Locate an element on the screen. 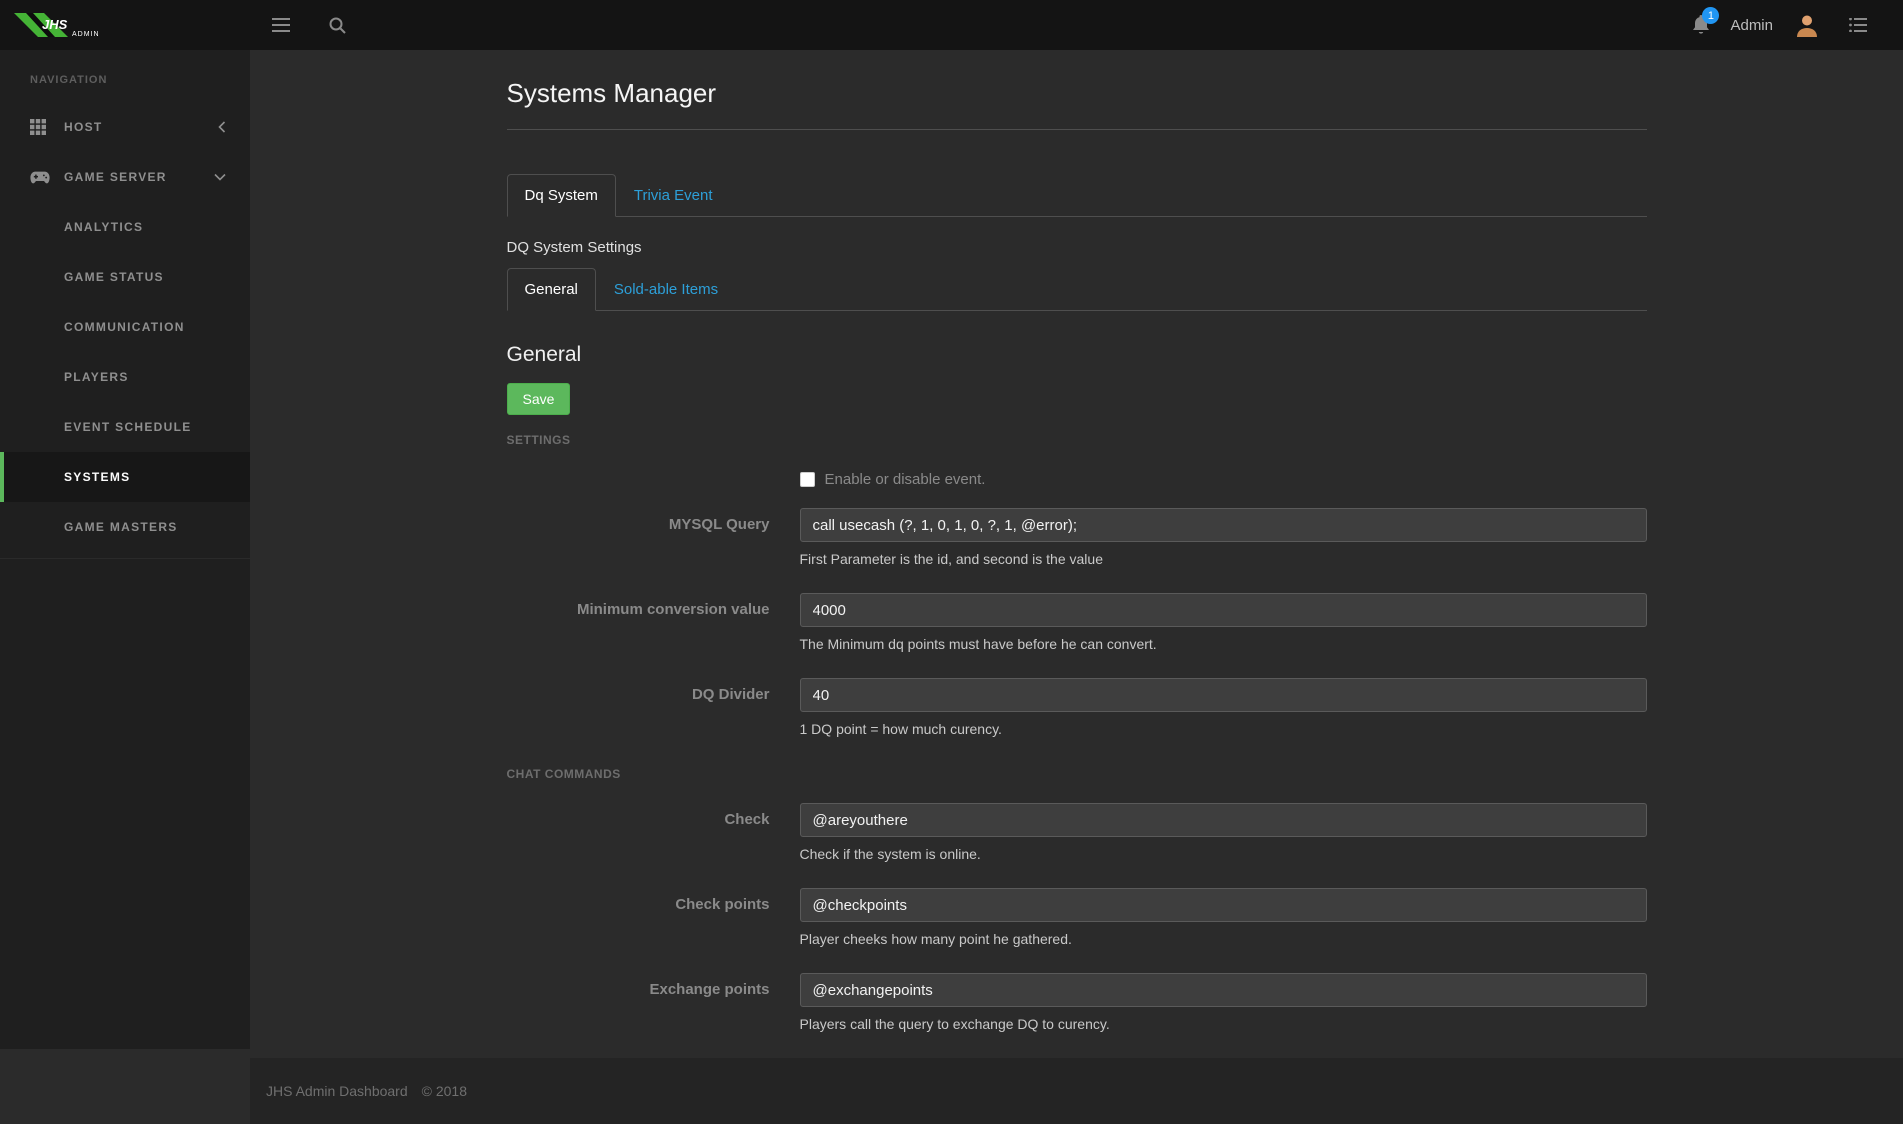 The width and height of the screenshot is (1903, 1124). person-icon is located at coordinates (1807, 26).